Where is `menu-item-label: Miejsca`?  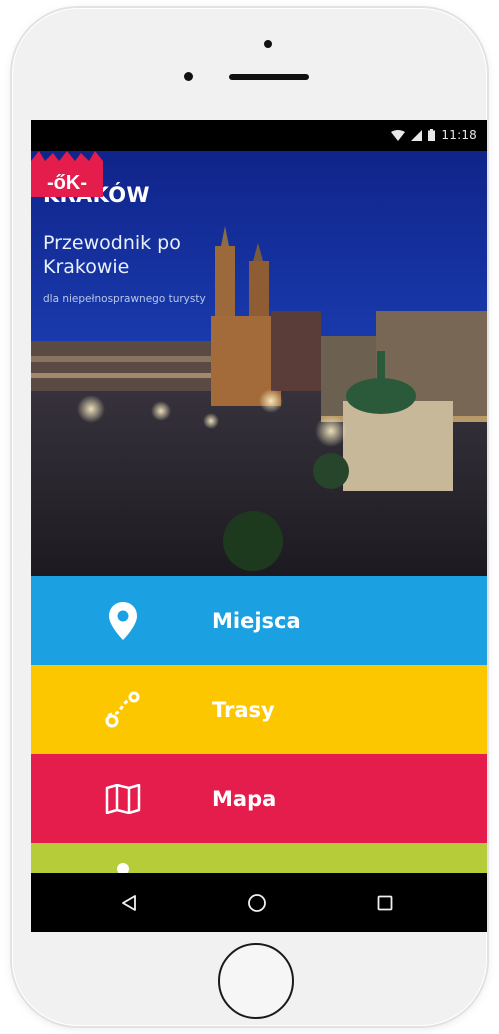
menu-item-label: Miejsca is located at coordinates (256, 620).